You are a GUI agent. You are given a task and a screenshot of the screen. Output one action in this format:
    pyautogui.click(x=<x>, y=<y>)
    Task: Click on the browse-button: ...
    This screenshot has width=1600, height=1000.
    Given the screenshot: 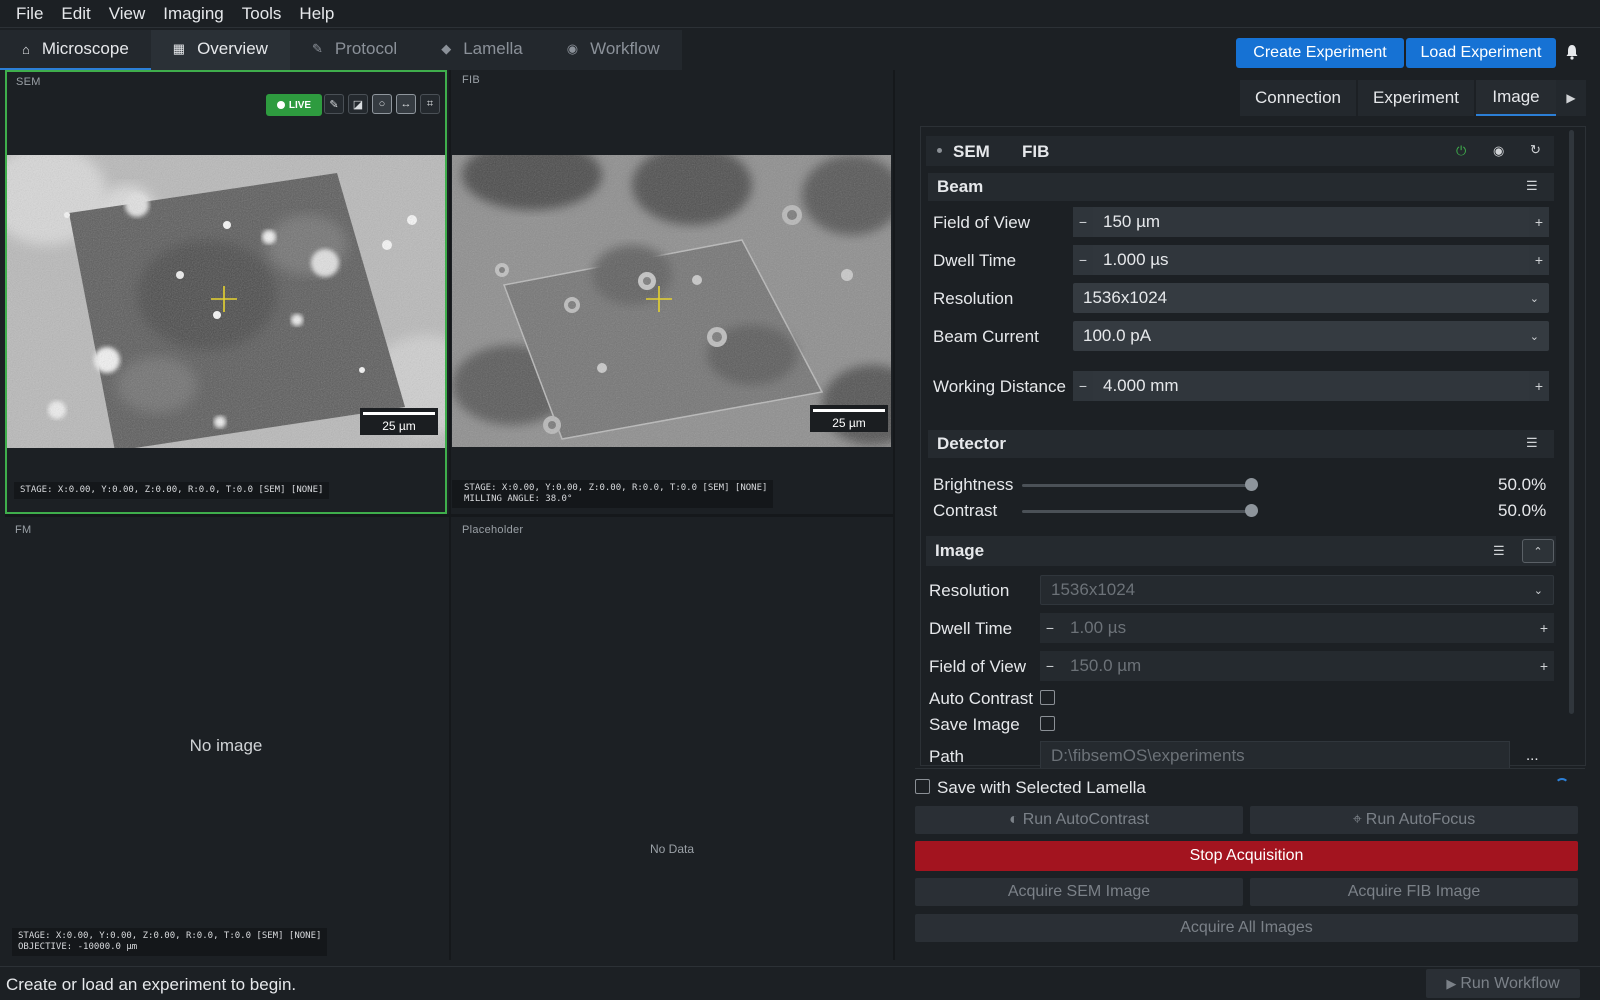 What is the action you would take?
    pyautogui.click(x=1532, y=755)
    